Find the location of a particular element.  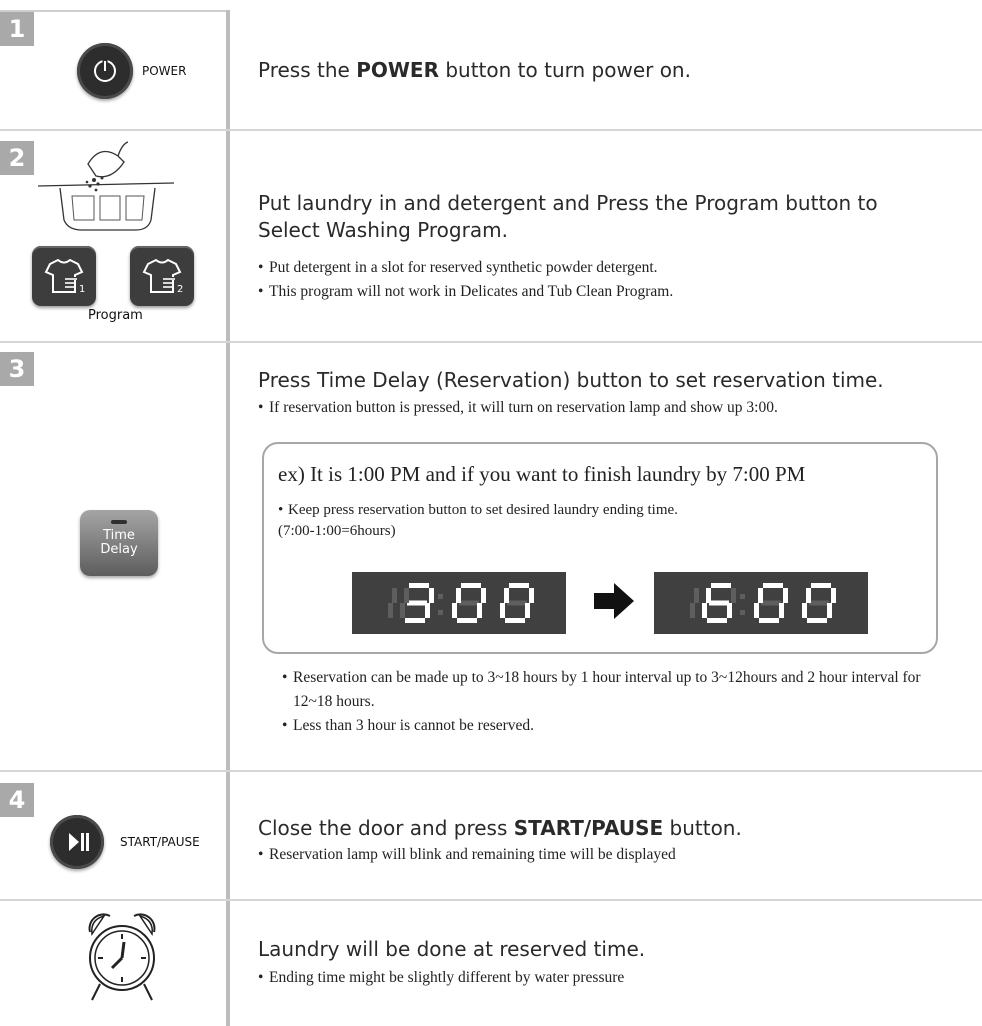

svg-text: 1 is located at coordinates (82, 289).